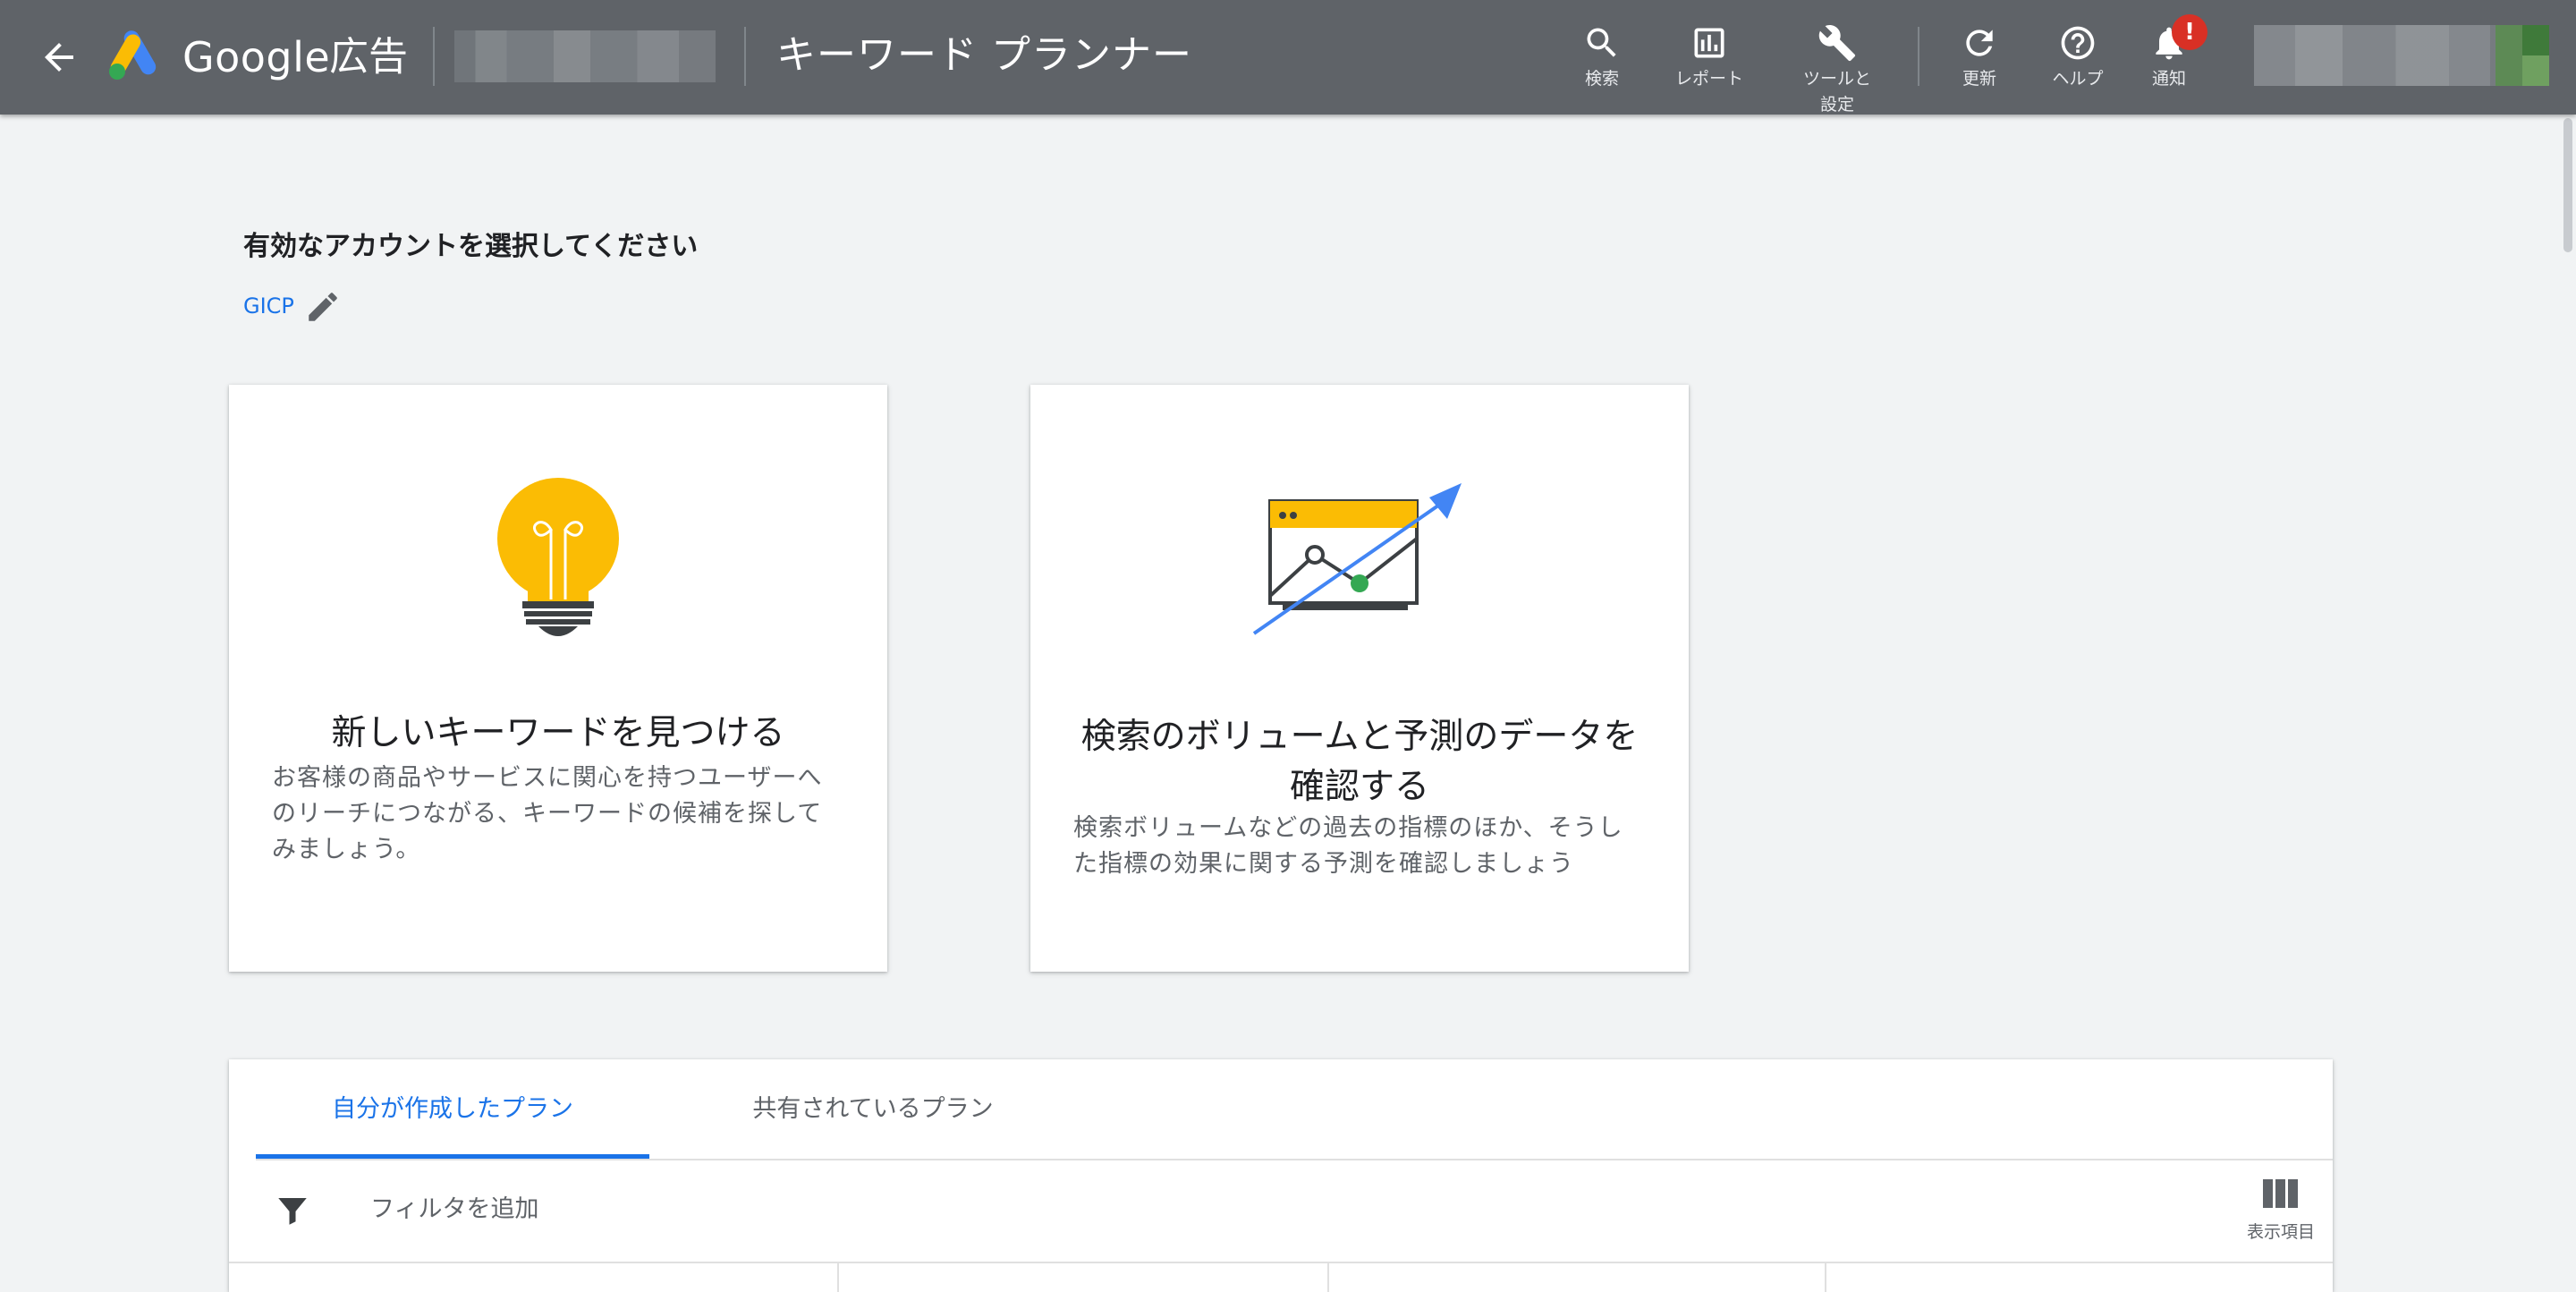 This screenshot has height=1292, width=2576. I want to click on forecast-chart-icon, so click(1357, 559).